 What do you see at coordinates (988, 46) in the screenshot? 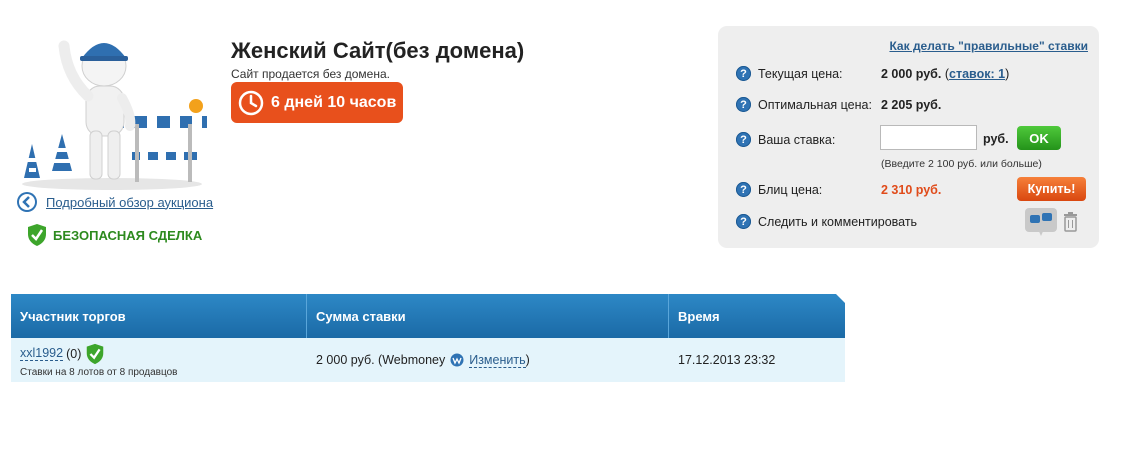
I see `howto-bid-link: Как делать "правильные" ставки` at bounding box center [988, 46].